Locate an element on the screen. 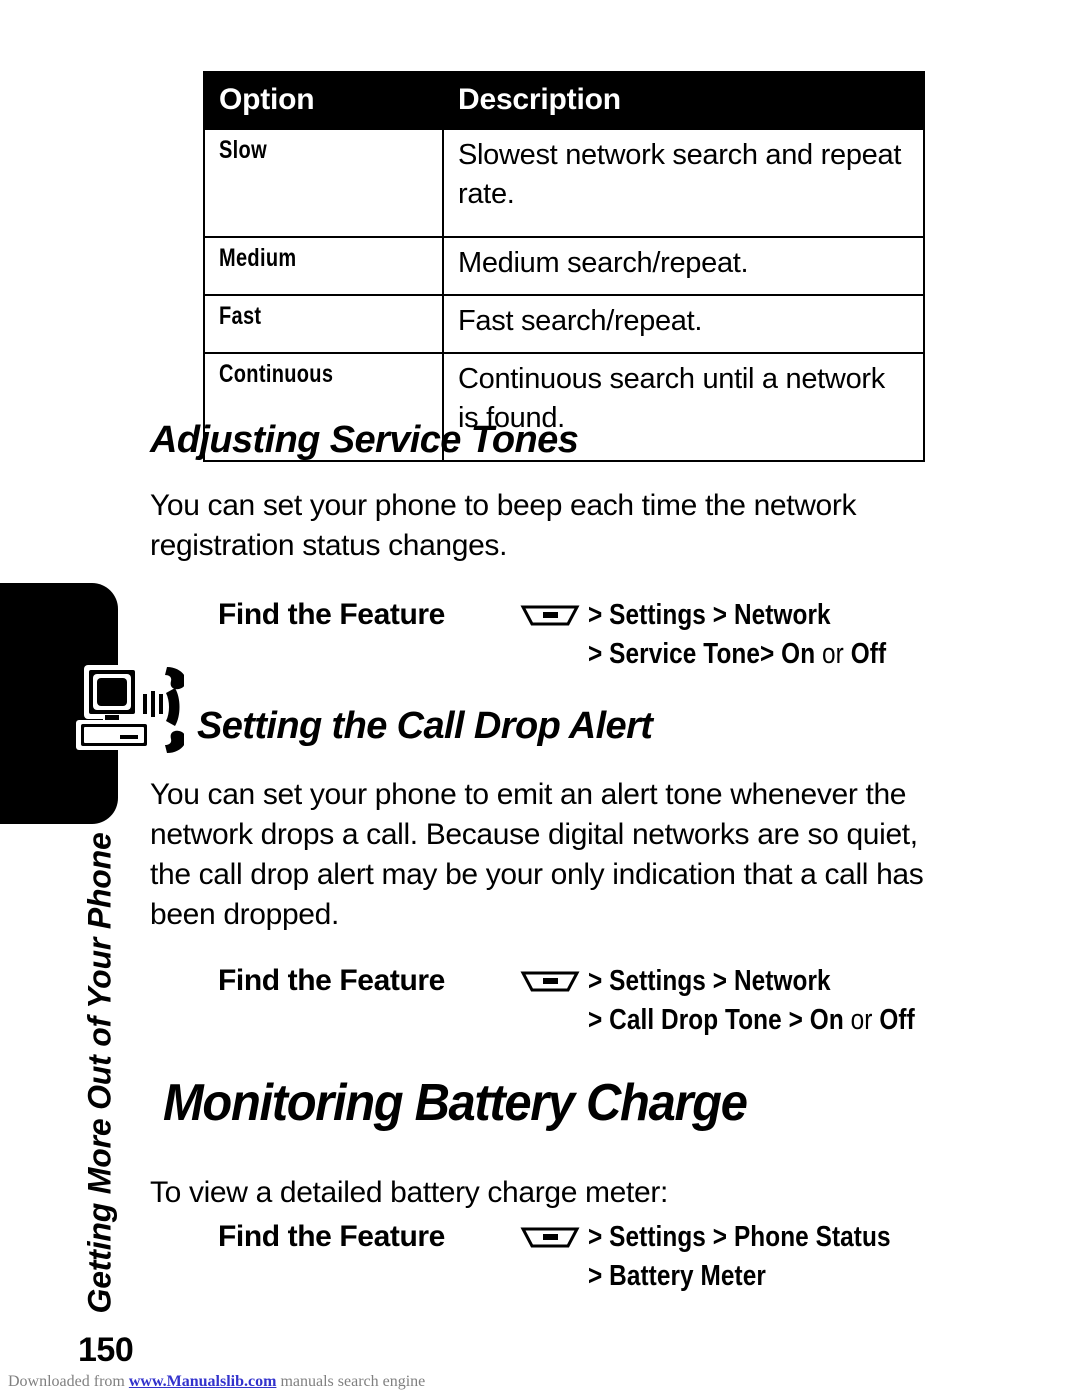 This screenshot has width=1080, height=1397. table-cell-description: Medium search/repeat. is located at coordinates (683, 265).